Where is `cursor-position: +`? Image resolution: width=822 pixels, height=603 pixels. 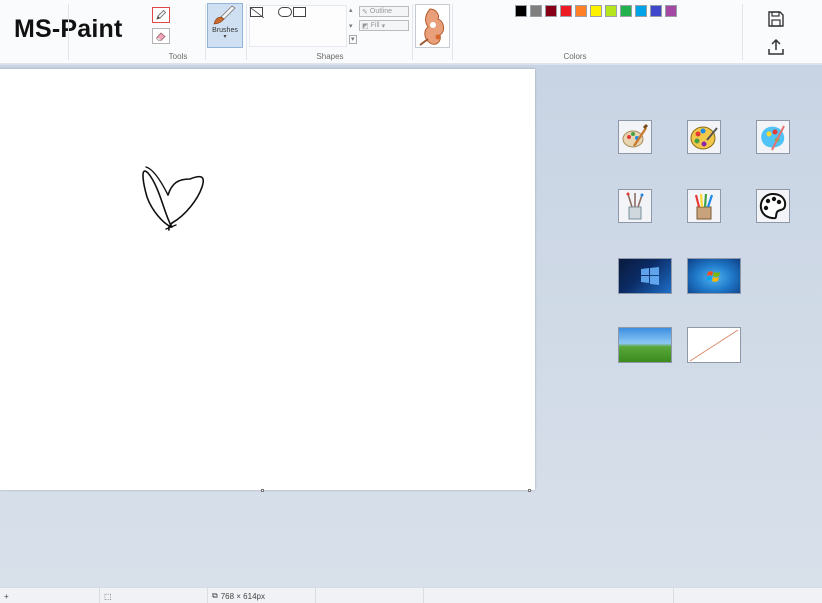
cursor-position: + is located at coordinates (50, 595).